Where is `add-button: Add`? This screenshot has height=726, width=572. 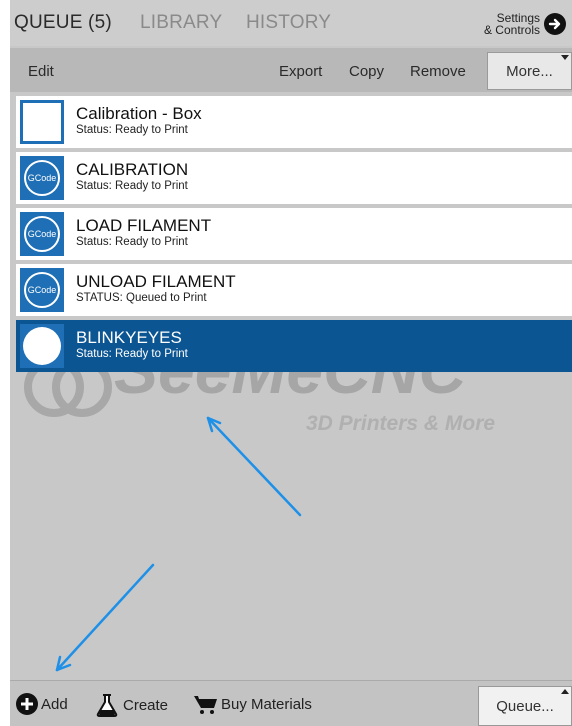 add-button: Add is located at coordinates (42, 704).